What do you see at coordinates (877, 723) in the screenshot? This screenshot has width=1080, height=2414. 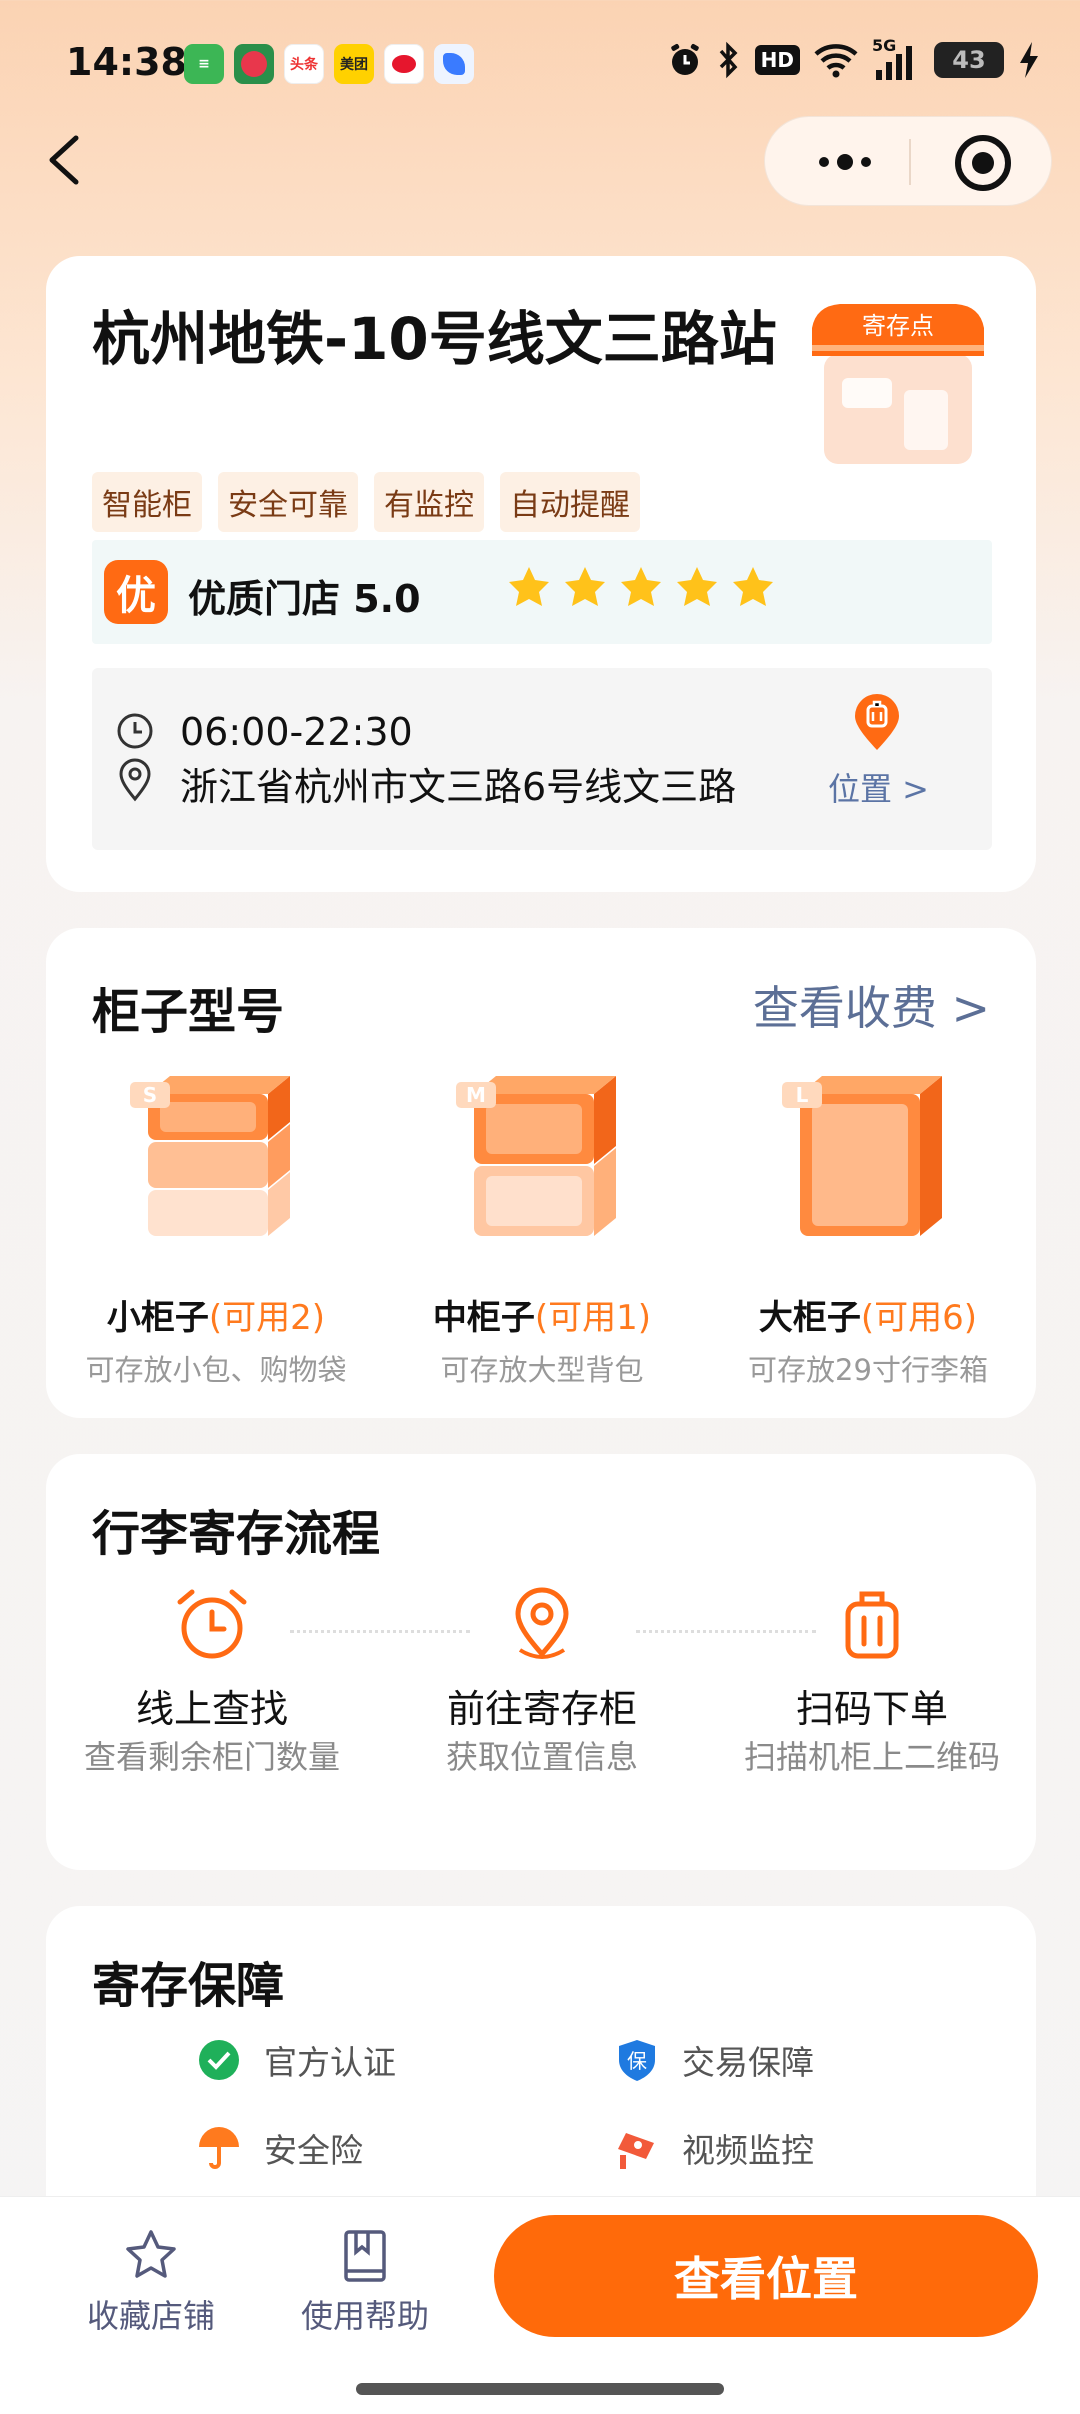 I see `map-pin-icon` at bounding box center [877, 723].